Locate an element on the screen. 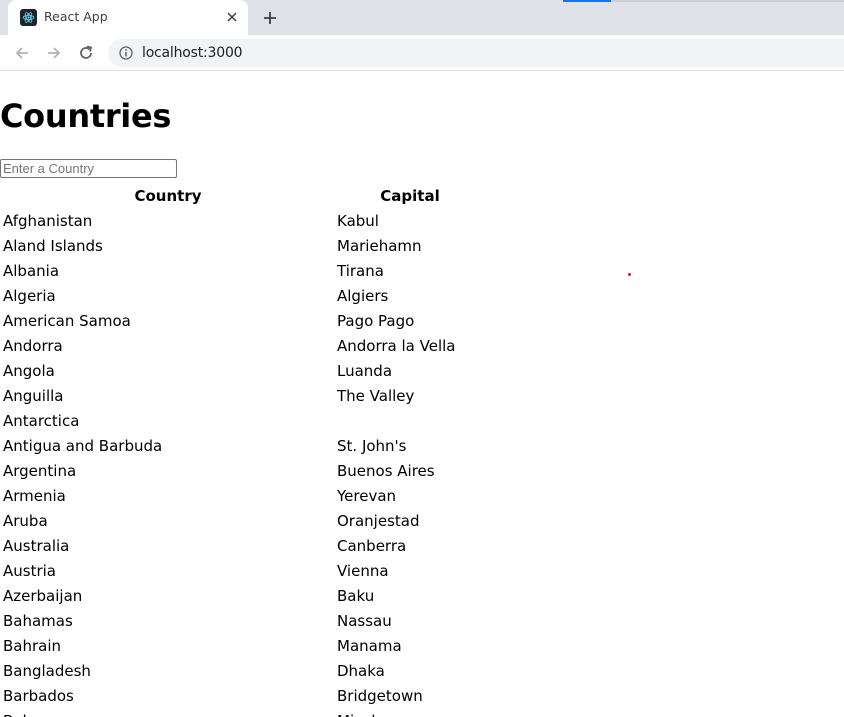 This screenshot has width=844, height=717. country-cell: Argentina is located at coordinates (40, 470).